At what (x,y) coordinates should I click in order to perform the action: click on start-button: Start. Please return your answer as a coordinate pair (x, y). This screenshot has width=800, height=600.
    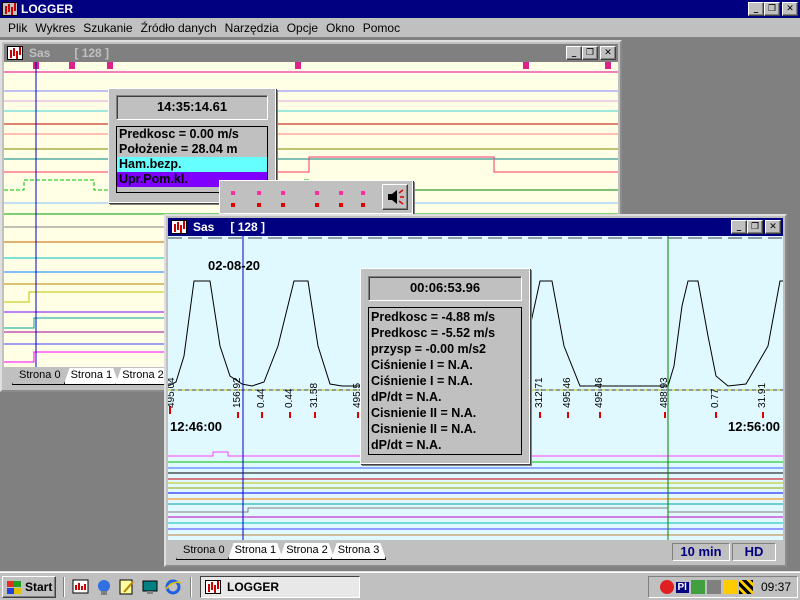
    Looking at the image, I should click on (29, 587).